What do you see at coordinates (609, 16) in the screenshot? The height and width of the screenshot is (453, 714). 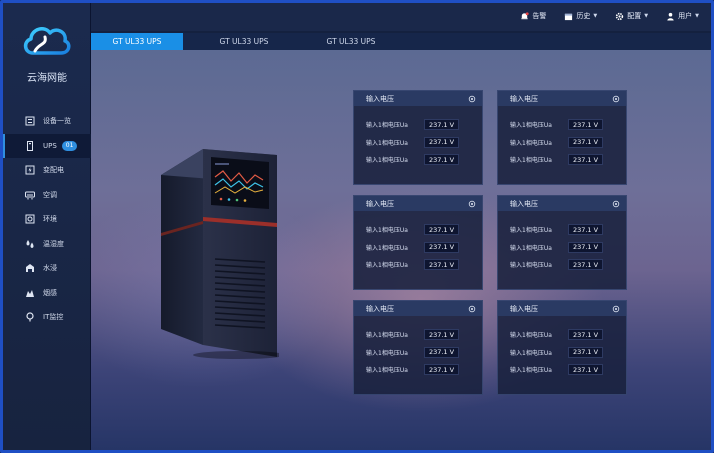 I see `top-actions: 告警 历史 ▼ 配置 ▼ 用户 ▼` at bounding box center [609, 16].